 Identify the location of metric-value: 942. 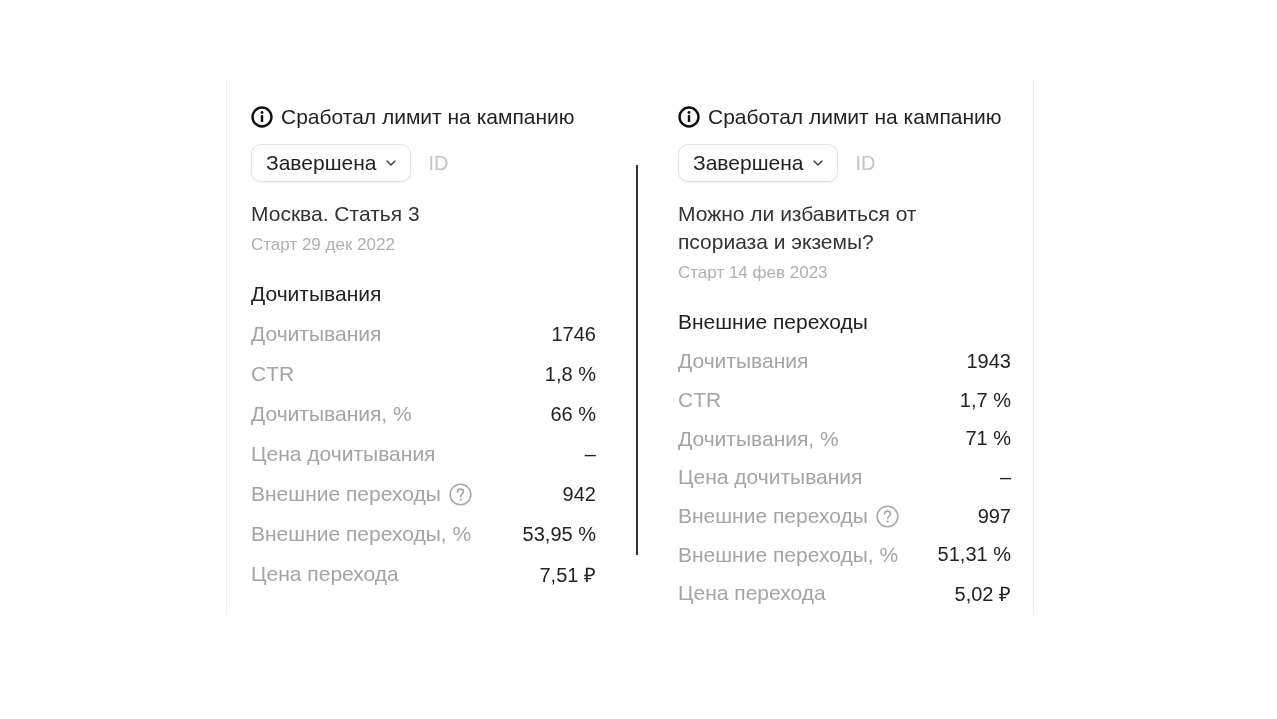
(579, 494).